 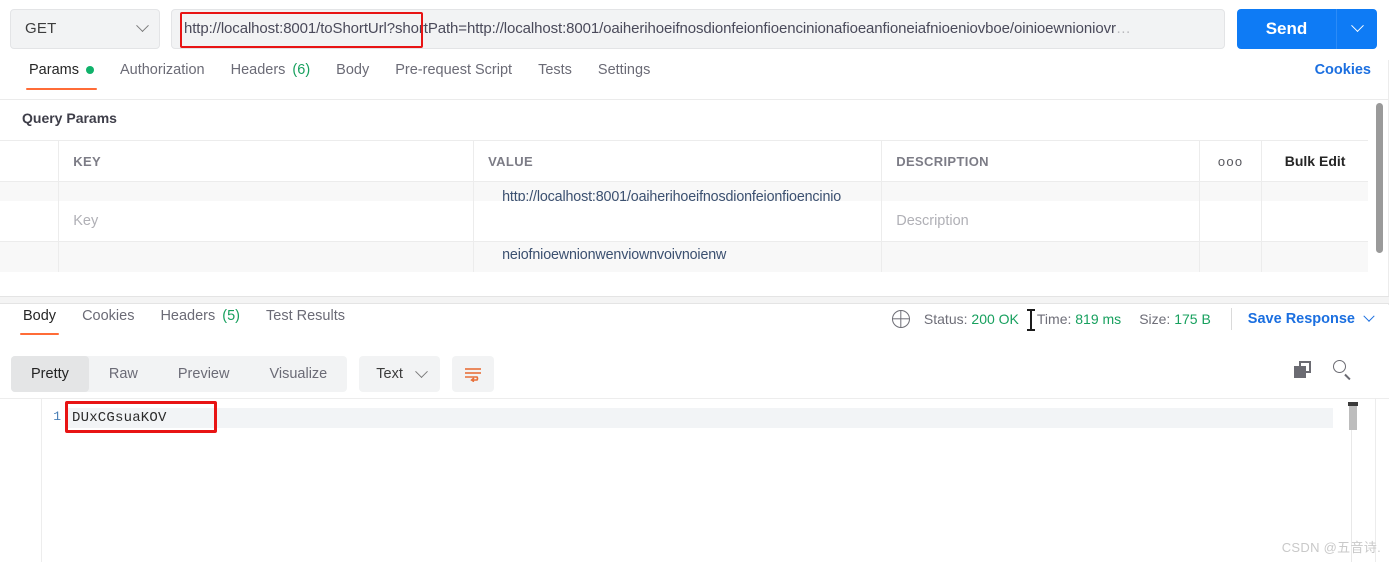 I want to click on empty-row-checkbox-cell, so click(x=30, y=221).